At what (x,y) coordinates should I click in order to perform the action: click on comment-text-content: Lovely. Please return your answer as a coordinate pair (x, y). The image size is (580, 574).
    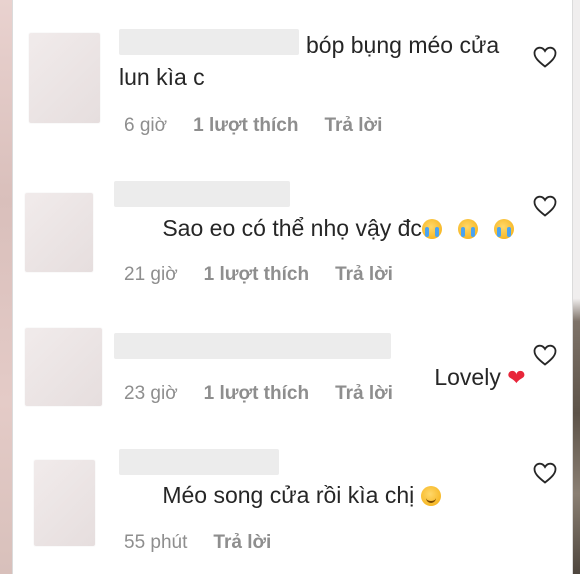
    Looking at the image, I should click on (467, 377).